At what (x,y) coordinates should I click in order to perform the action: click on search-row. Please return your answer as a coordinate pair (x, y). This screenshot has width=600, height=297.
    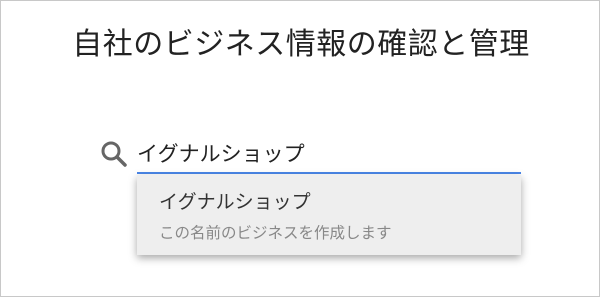
    Looking at the image, I should click on (311, 154).